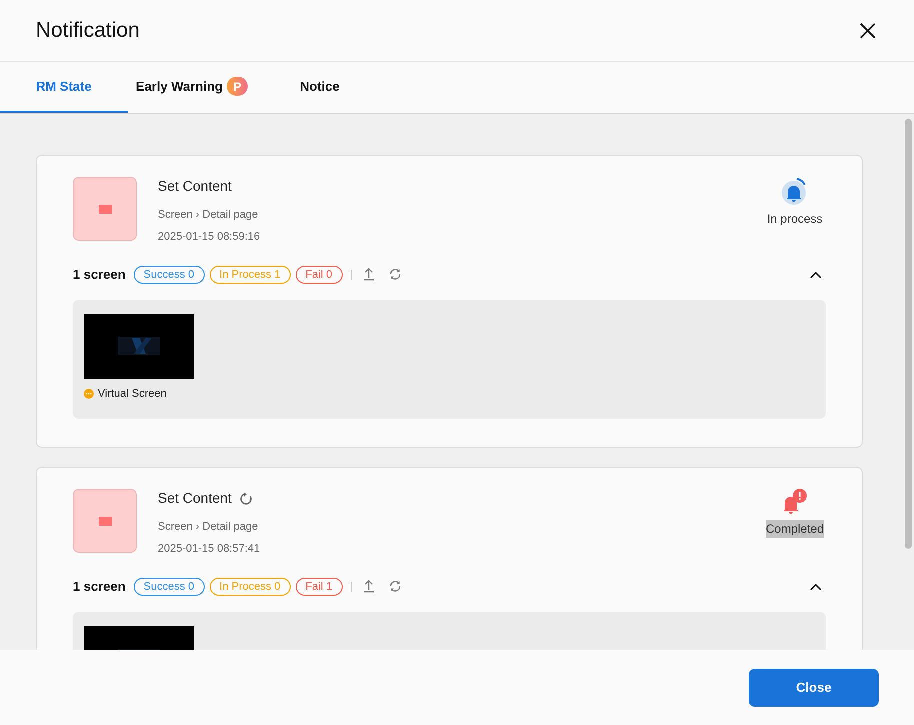 This screenshot has width=914, height=725. I want to click on close-button: Close, so click(814, 687).